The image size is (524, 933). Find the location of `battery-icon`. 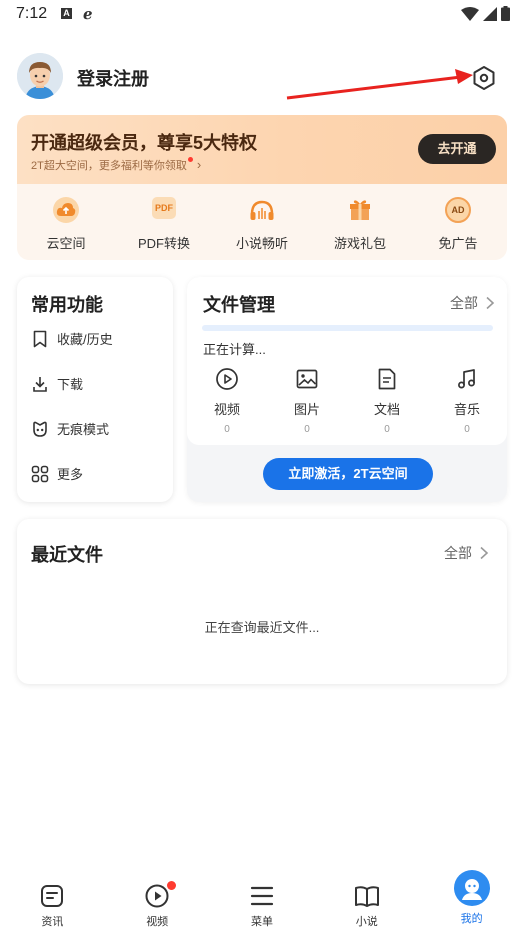

battery-icon is located at coordinates (505, 13).